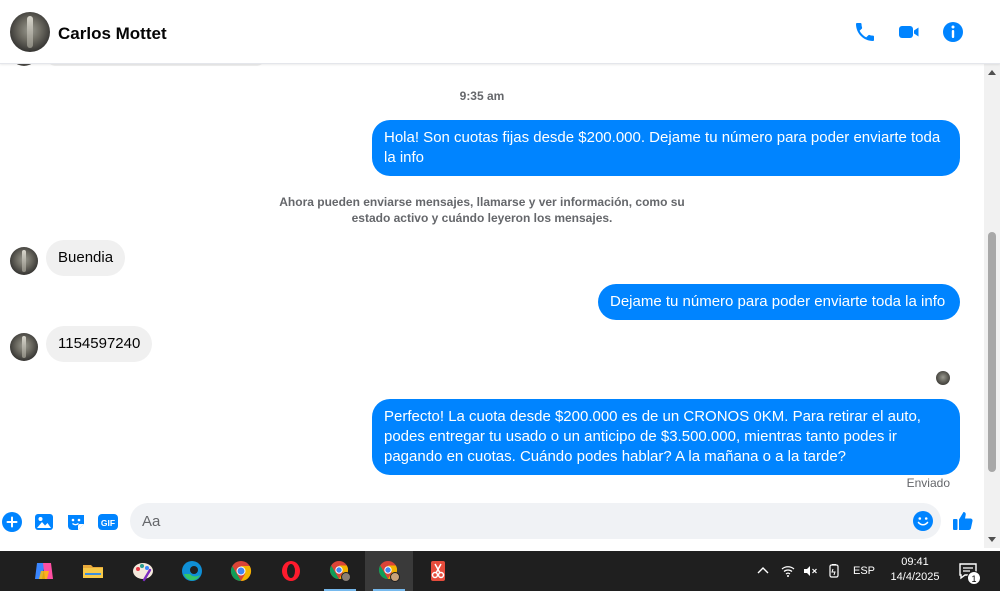 This screenshot has height=591, width=1000. I want to click on video-call-icon, so click(909, 32).